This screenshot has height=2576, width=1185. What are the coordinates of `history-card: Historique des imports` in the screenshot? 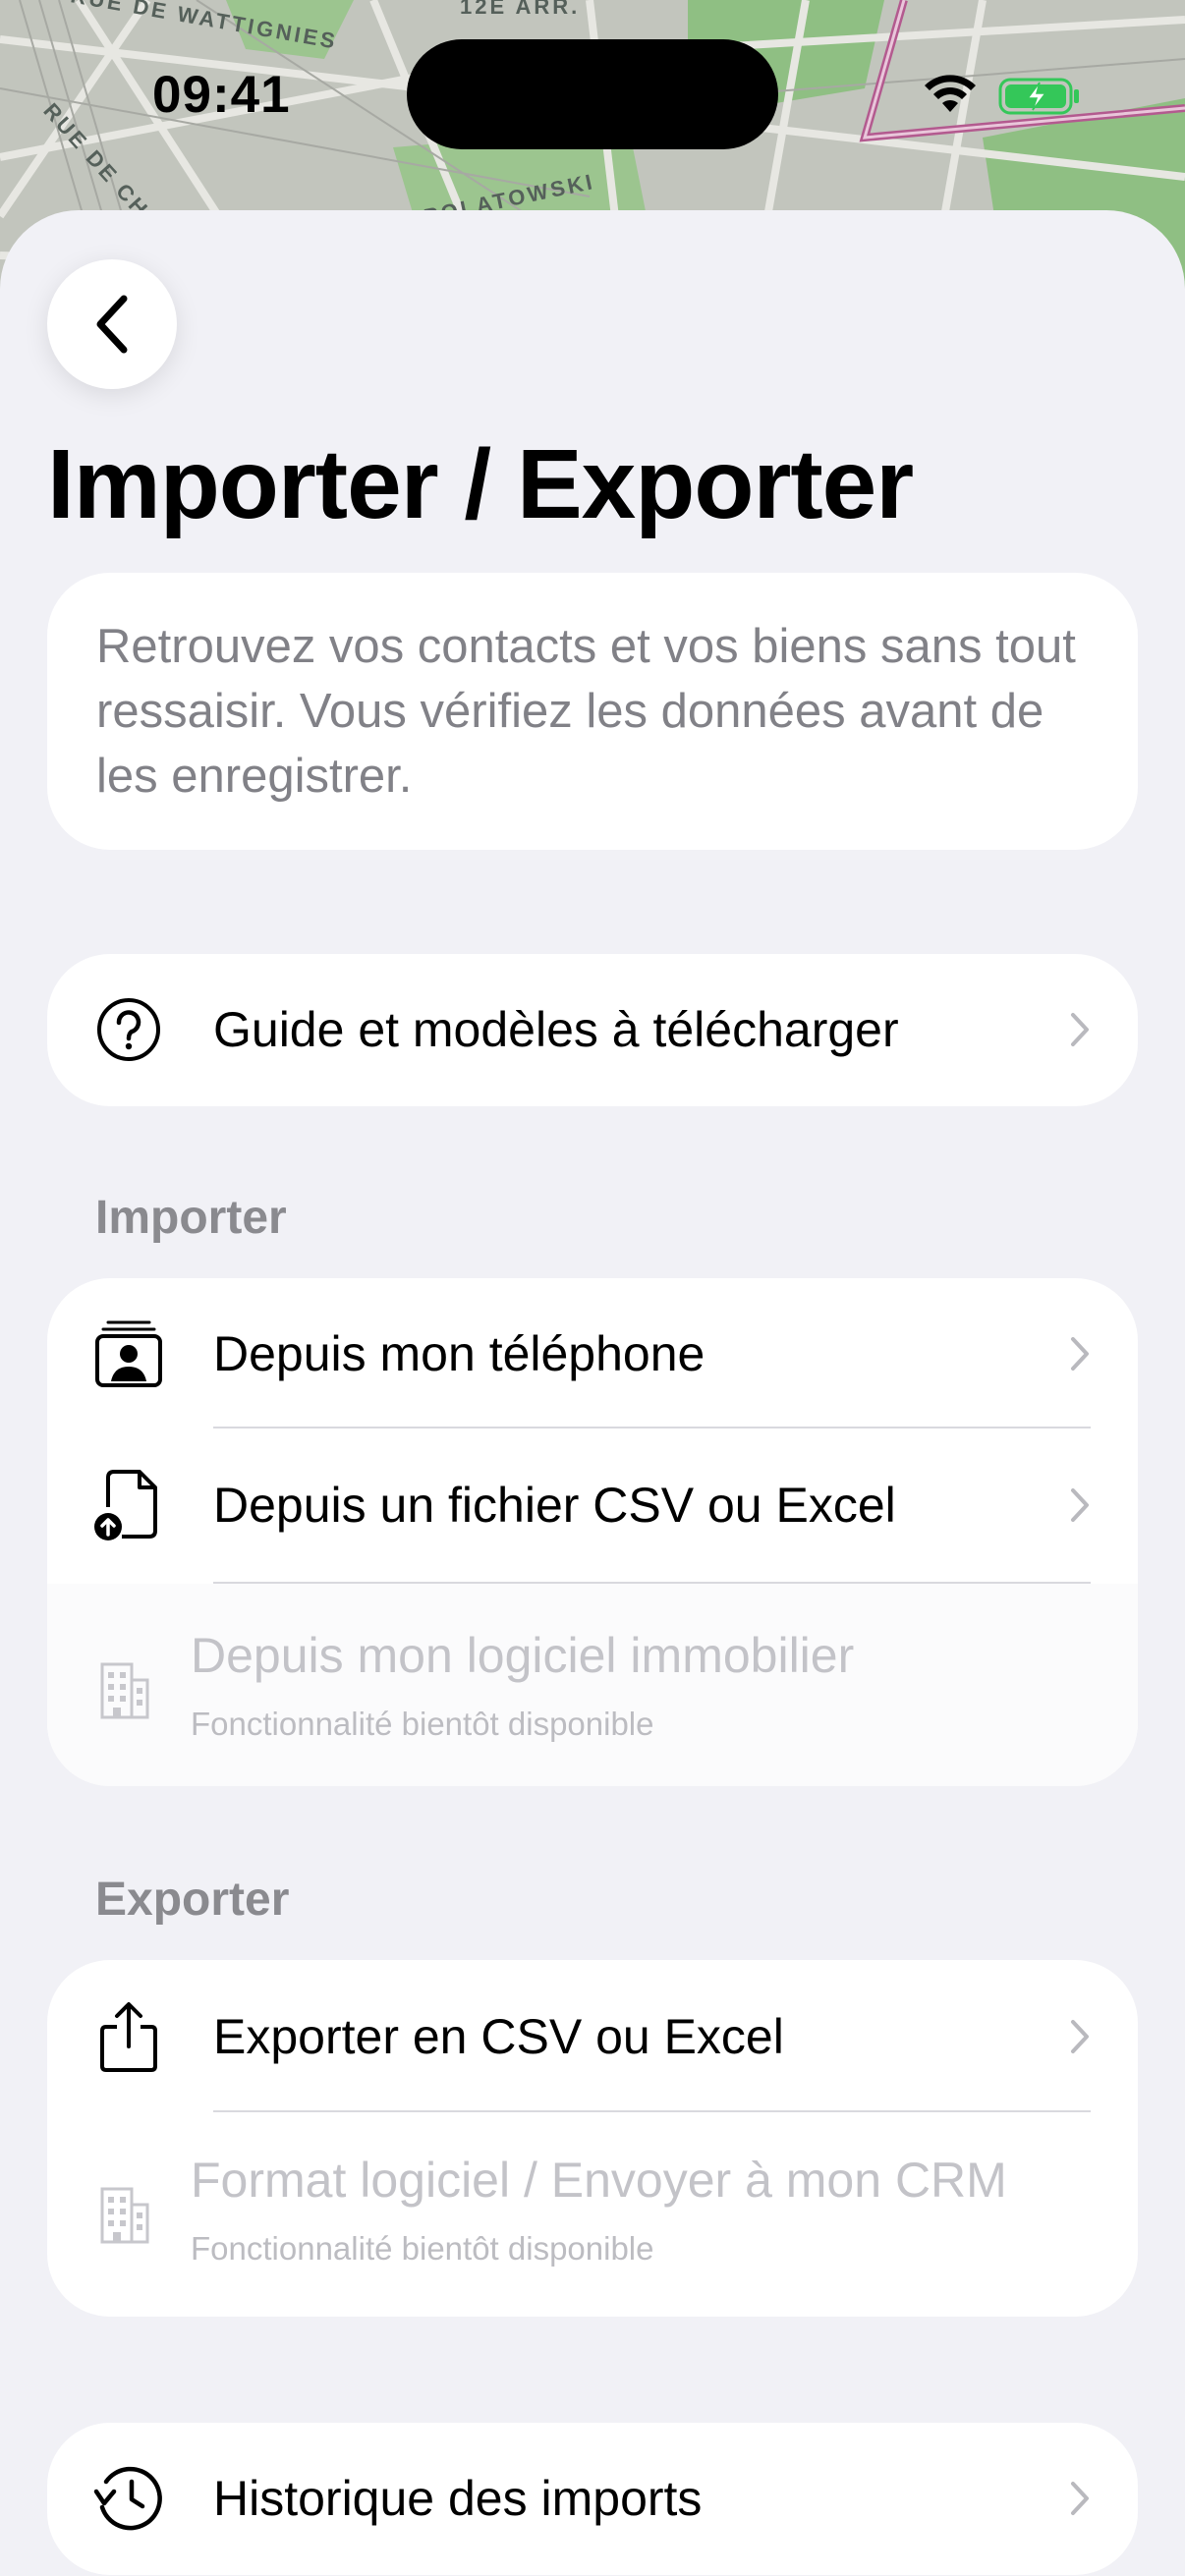 It's located at (592, 2499).